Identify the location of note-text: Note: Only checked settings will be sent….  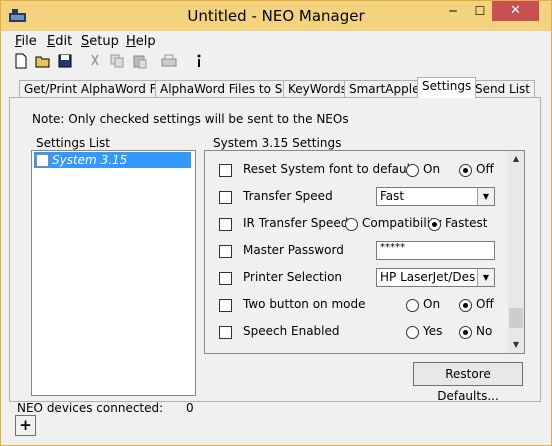
(190, 119).